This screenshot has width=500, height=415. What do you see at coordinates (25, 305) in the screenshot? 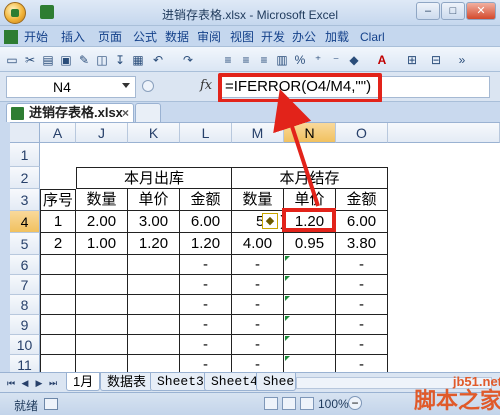
I see `row-header-8: 8` at bounding box center [25, 305].